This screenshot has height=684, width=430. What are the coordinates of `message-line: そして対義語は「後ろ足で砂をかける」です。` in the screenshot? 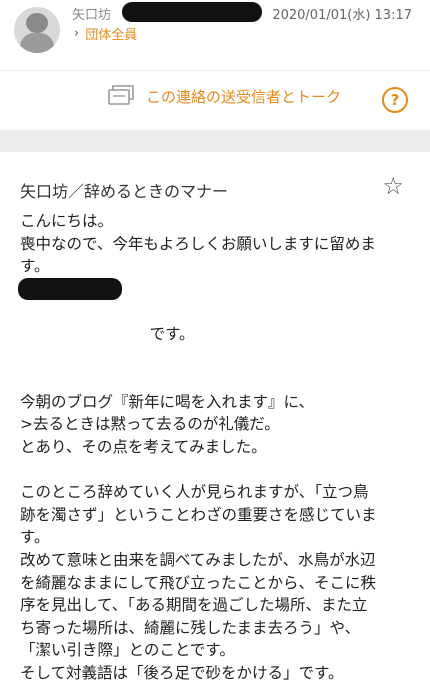 It's located at (182, 672).